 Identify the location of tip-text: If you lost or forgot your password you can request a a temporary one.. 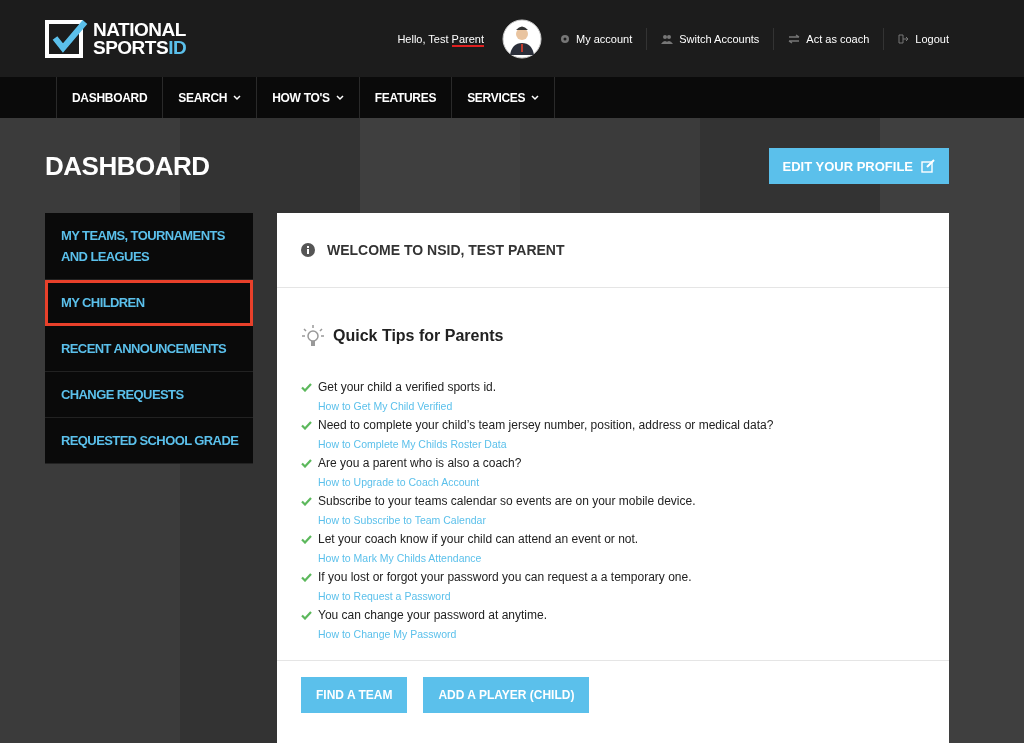
(505, 577).